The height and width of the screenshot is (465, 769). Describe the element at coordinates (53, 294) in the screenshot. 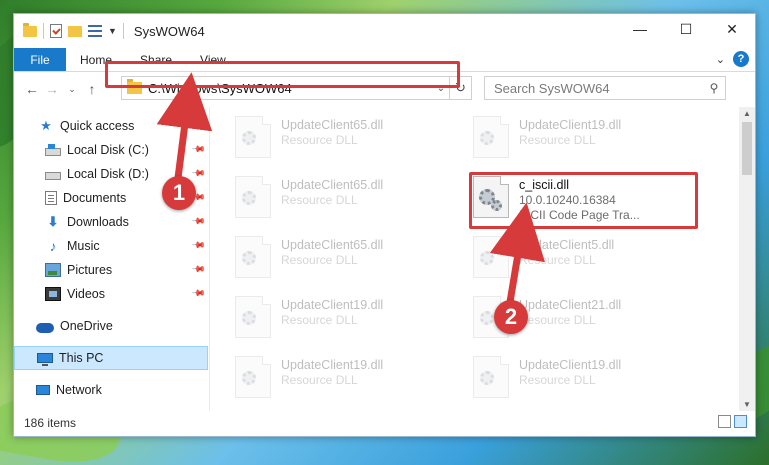

I see `videos-icon` at that location.